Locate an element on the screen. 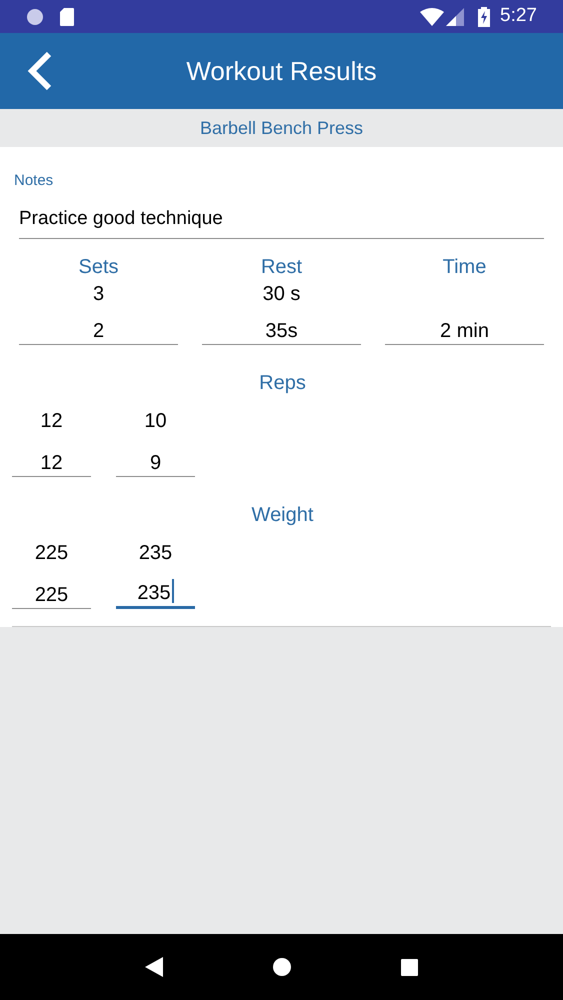 The image size is (563, 1000). column-label: Rest is located at coordinates (281, 267).